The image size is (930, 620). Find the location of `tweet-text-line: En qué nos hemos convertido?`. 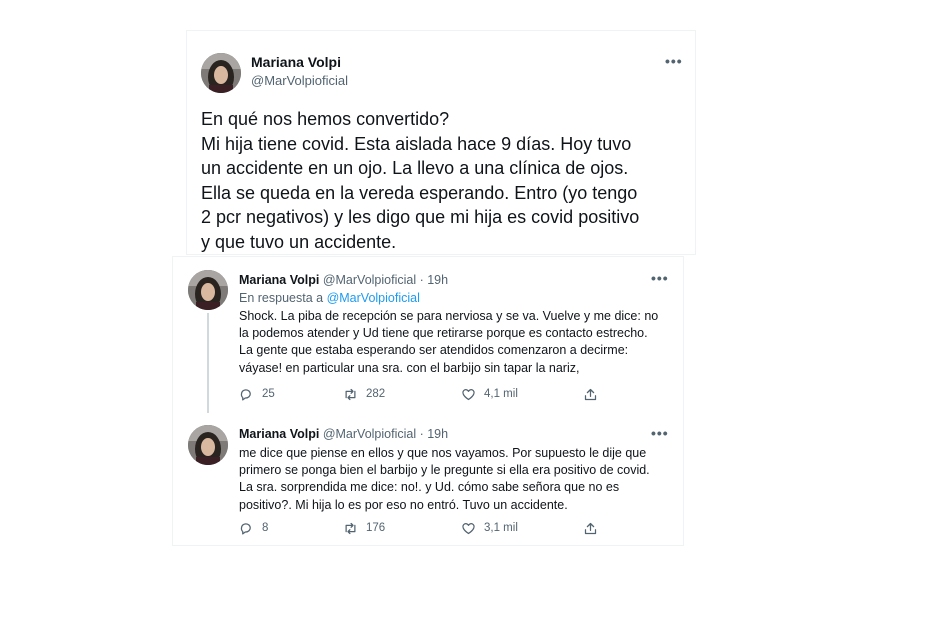

tweet-text-line: En qué nos hemos convertido? is located at coordinates (325, 119).